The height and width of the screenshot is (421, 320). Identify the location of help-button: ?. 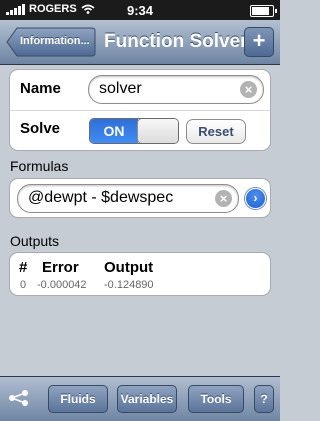
(264, 399).